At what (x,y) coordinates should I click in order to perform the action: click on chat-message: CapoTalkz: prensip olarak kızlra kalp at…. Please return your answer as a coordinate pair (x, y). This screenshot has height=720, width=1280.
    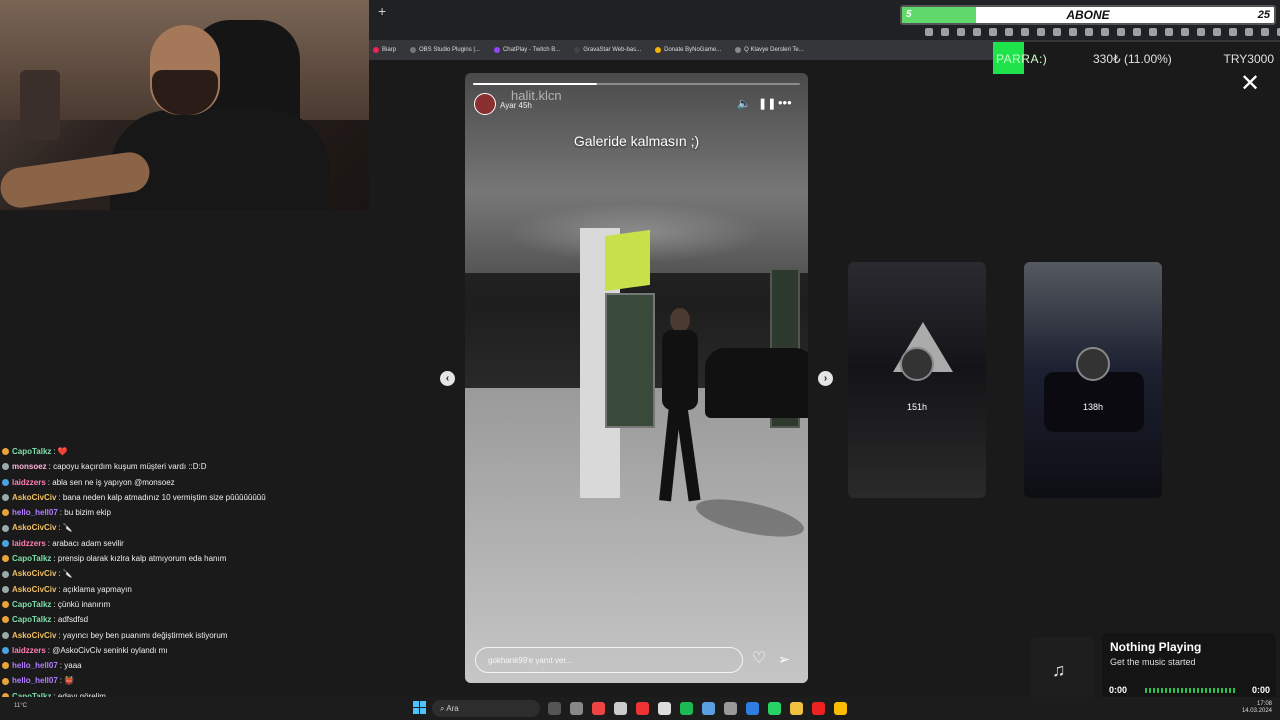
    Looking at the image, I should click on (182, 558).